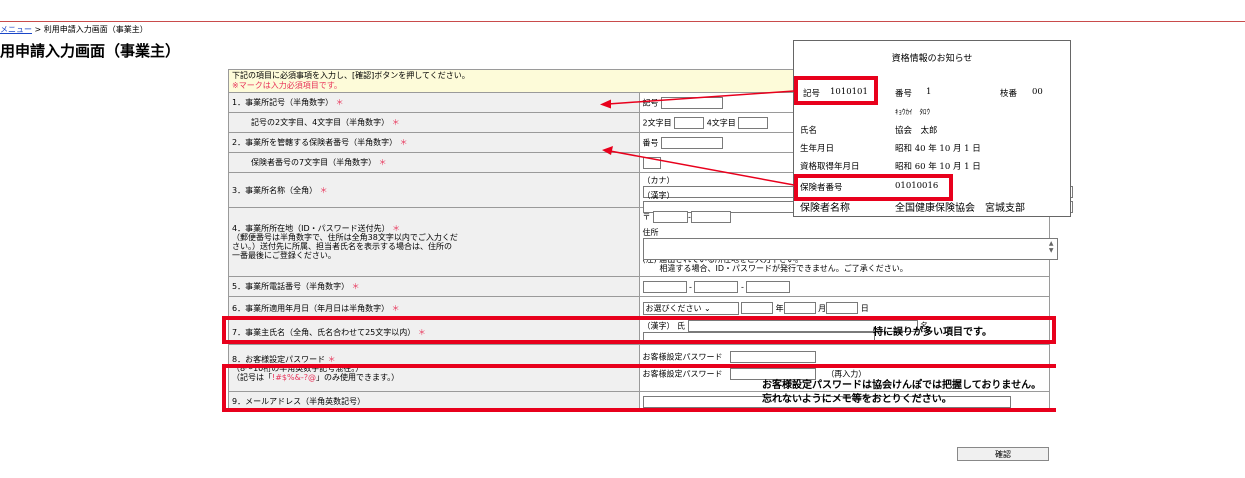 This screenshot has height=478, width=1245. I want to click on arrow-line-kigo, so click(701, 97).